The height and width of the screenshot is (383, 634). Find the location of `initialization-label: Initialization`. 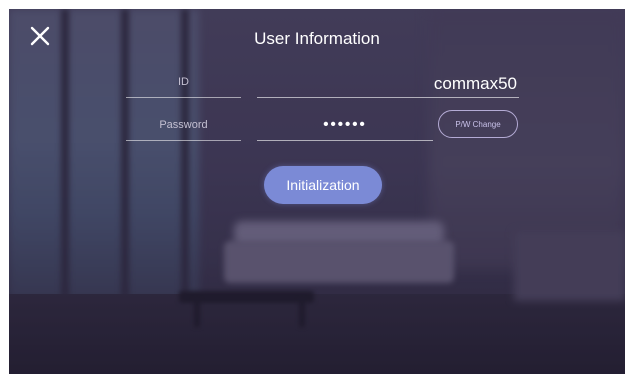

initialization-label: Initialization is located at coordinates (323, 185).